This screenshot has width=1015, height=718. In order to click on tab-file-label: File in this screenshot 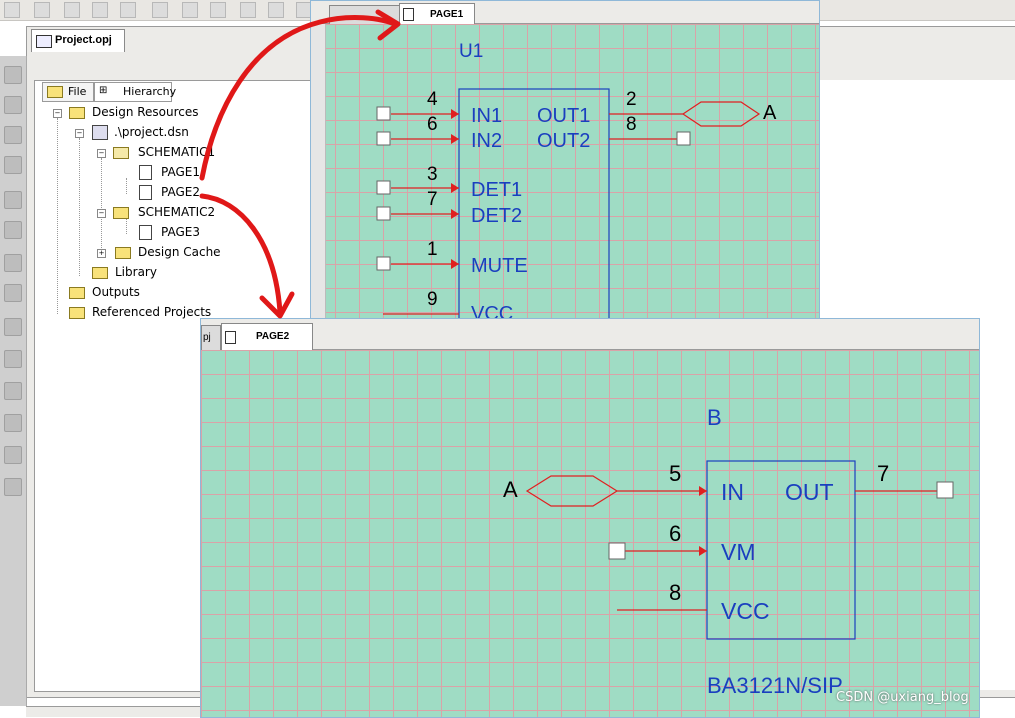, I will do `click(77, 91)`.